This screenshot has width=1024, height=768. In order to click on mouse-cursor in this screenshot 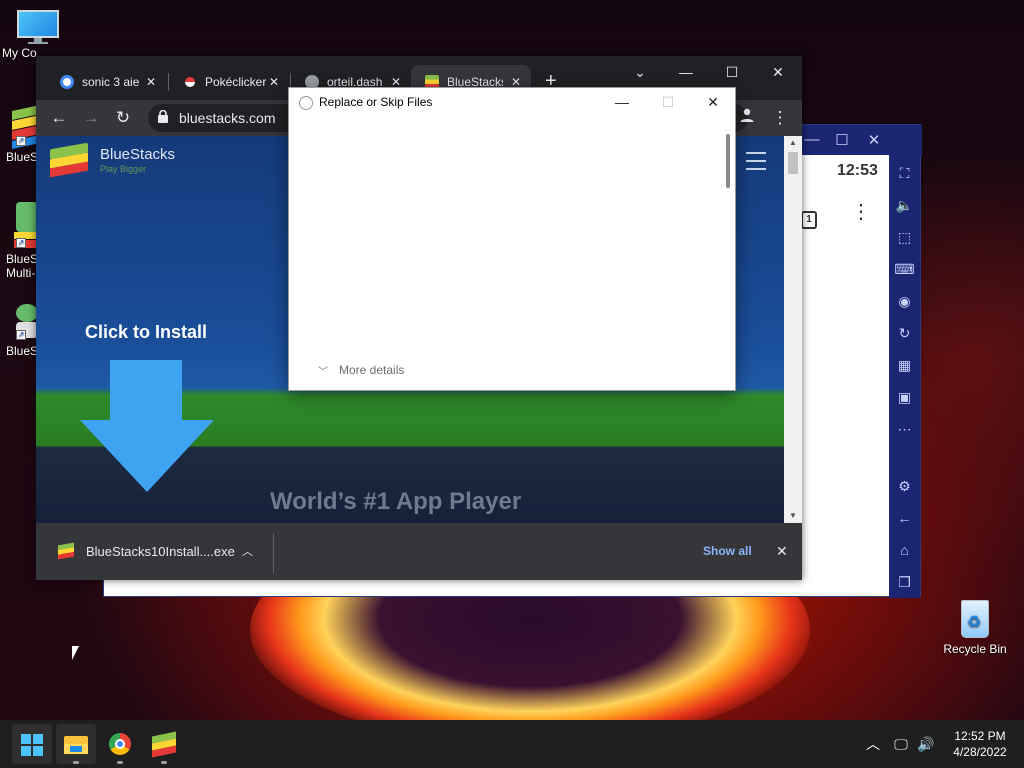, I will do `click(75, 653)`.